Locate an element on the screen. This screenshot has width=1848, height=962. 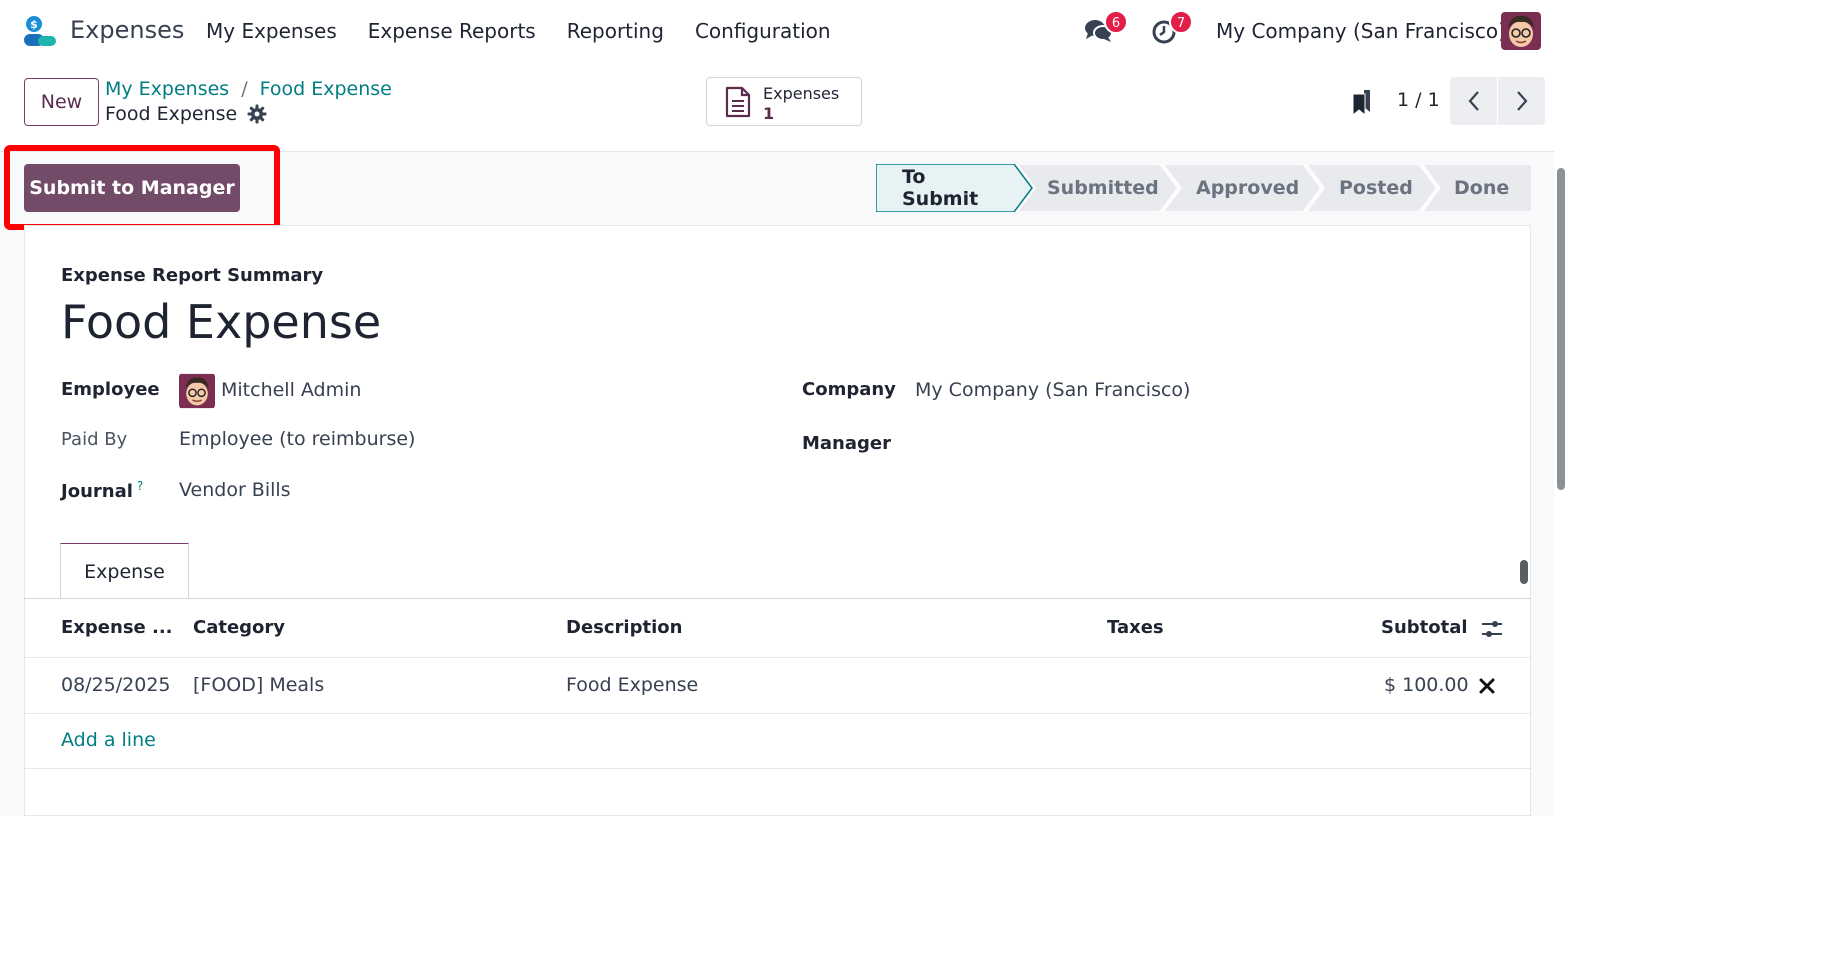
activities-badge: 7 is located at coordinates (1181, 22).